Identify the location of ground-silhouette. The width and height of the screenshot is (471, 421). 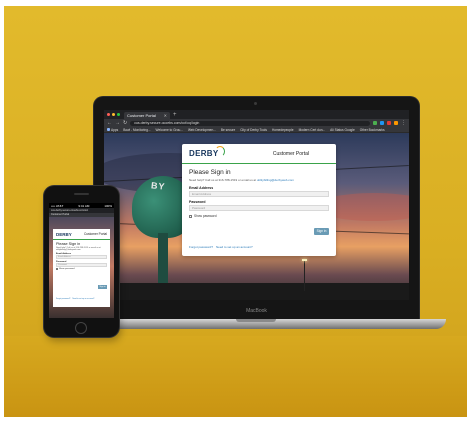
(256, 291).